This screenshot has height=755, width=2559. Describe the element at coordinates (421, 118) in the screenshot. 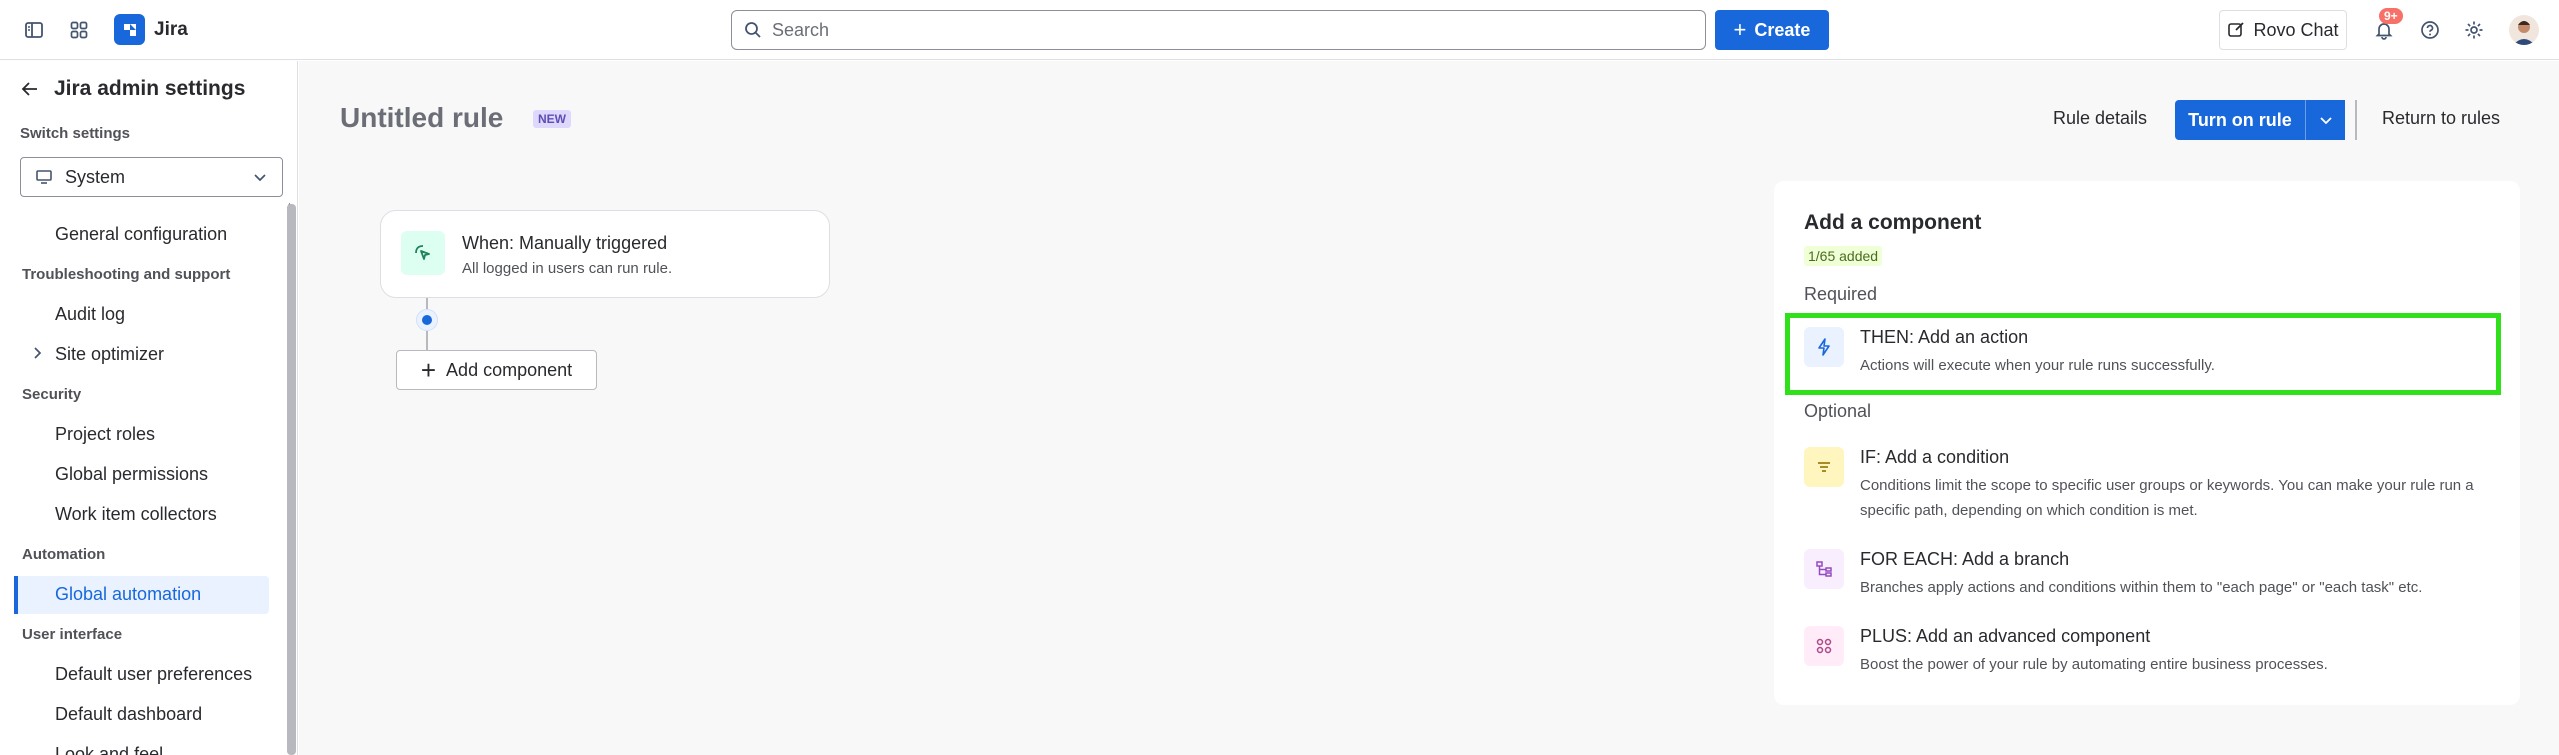

I see `page-title: Untitled rule` at that location.